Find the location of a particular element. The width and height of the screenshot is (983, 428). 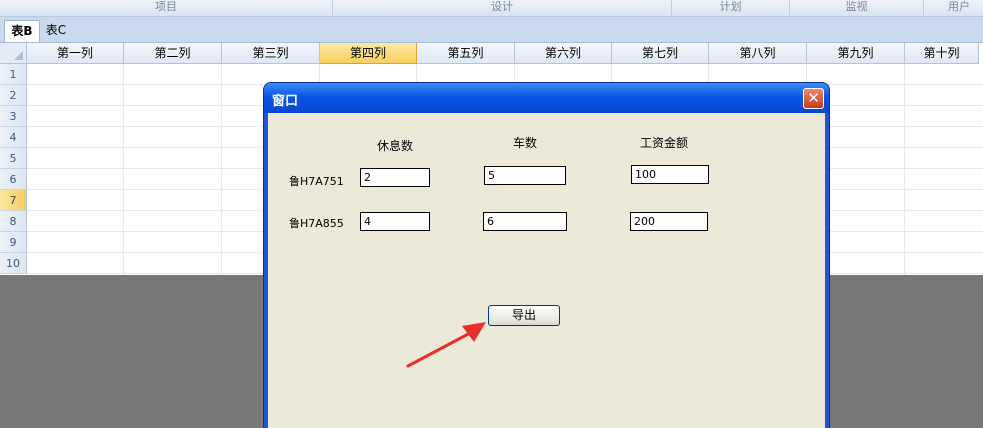

column-header: 第九列 is located at coordinates (856, 53).